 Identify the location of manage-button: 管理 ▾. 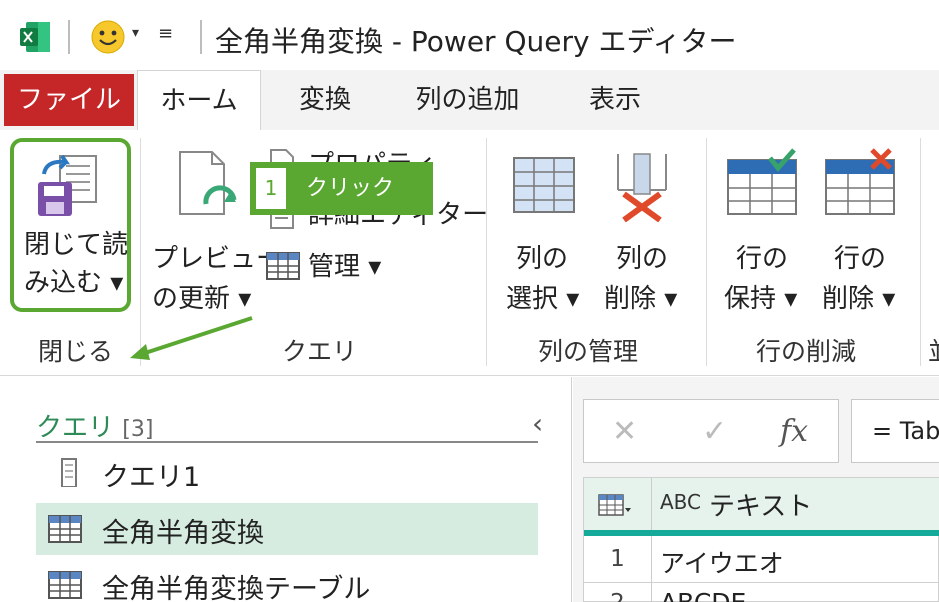
(339, 266).